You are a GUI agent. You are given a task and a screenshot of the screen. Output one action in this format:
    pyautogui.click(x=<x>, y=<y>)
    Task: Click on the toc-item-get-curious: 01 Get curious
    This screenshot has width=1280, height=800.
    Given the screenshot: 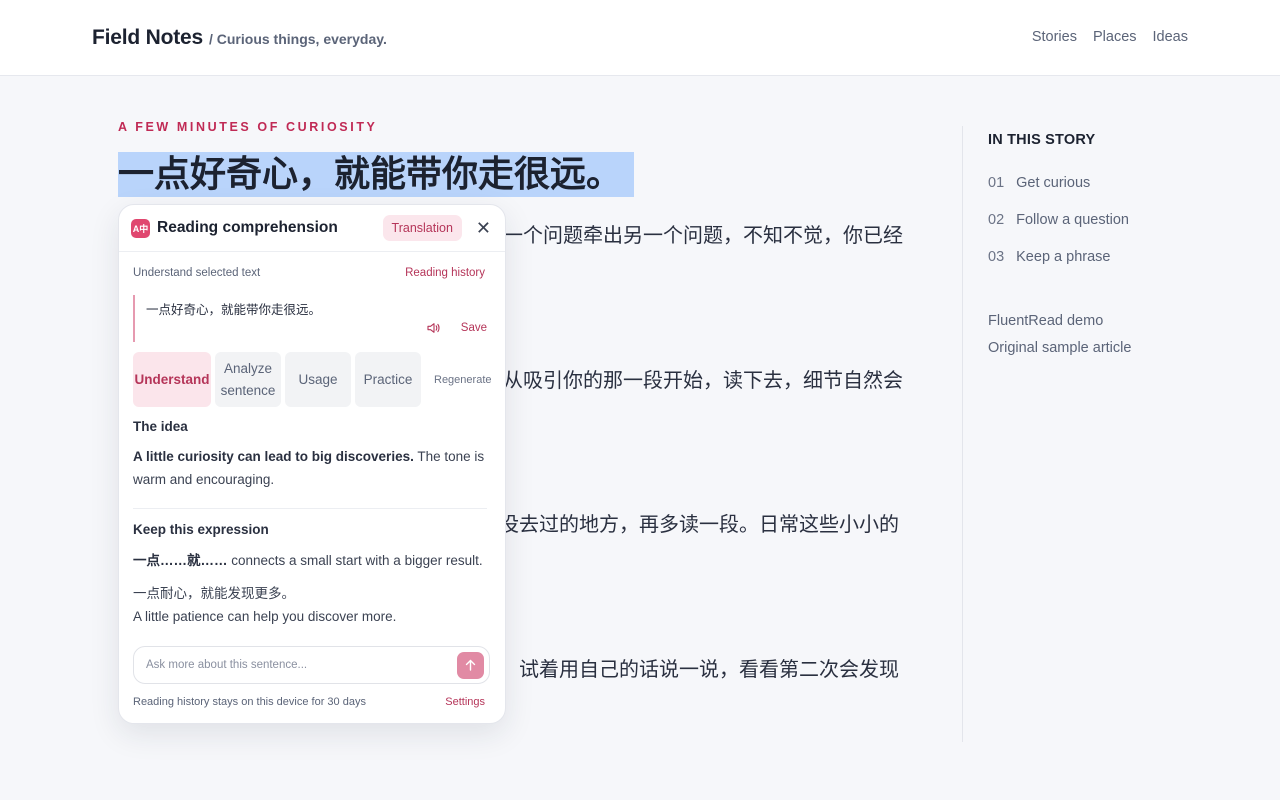 What is the action you would take?
    pyautogui.click(x=1095, y=182)
    